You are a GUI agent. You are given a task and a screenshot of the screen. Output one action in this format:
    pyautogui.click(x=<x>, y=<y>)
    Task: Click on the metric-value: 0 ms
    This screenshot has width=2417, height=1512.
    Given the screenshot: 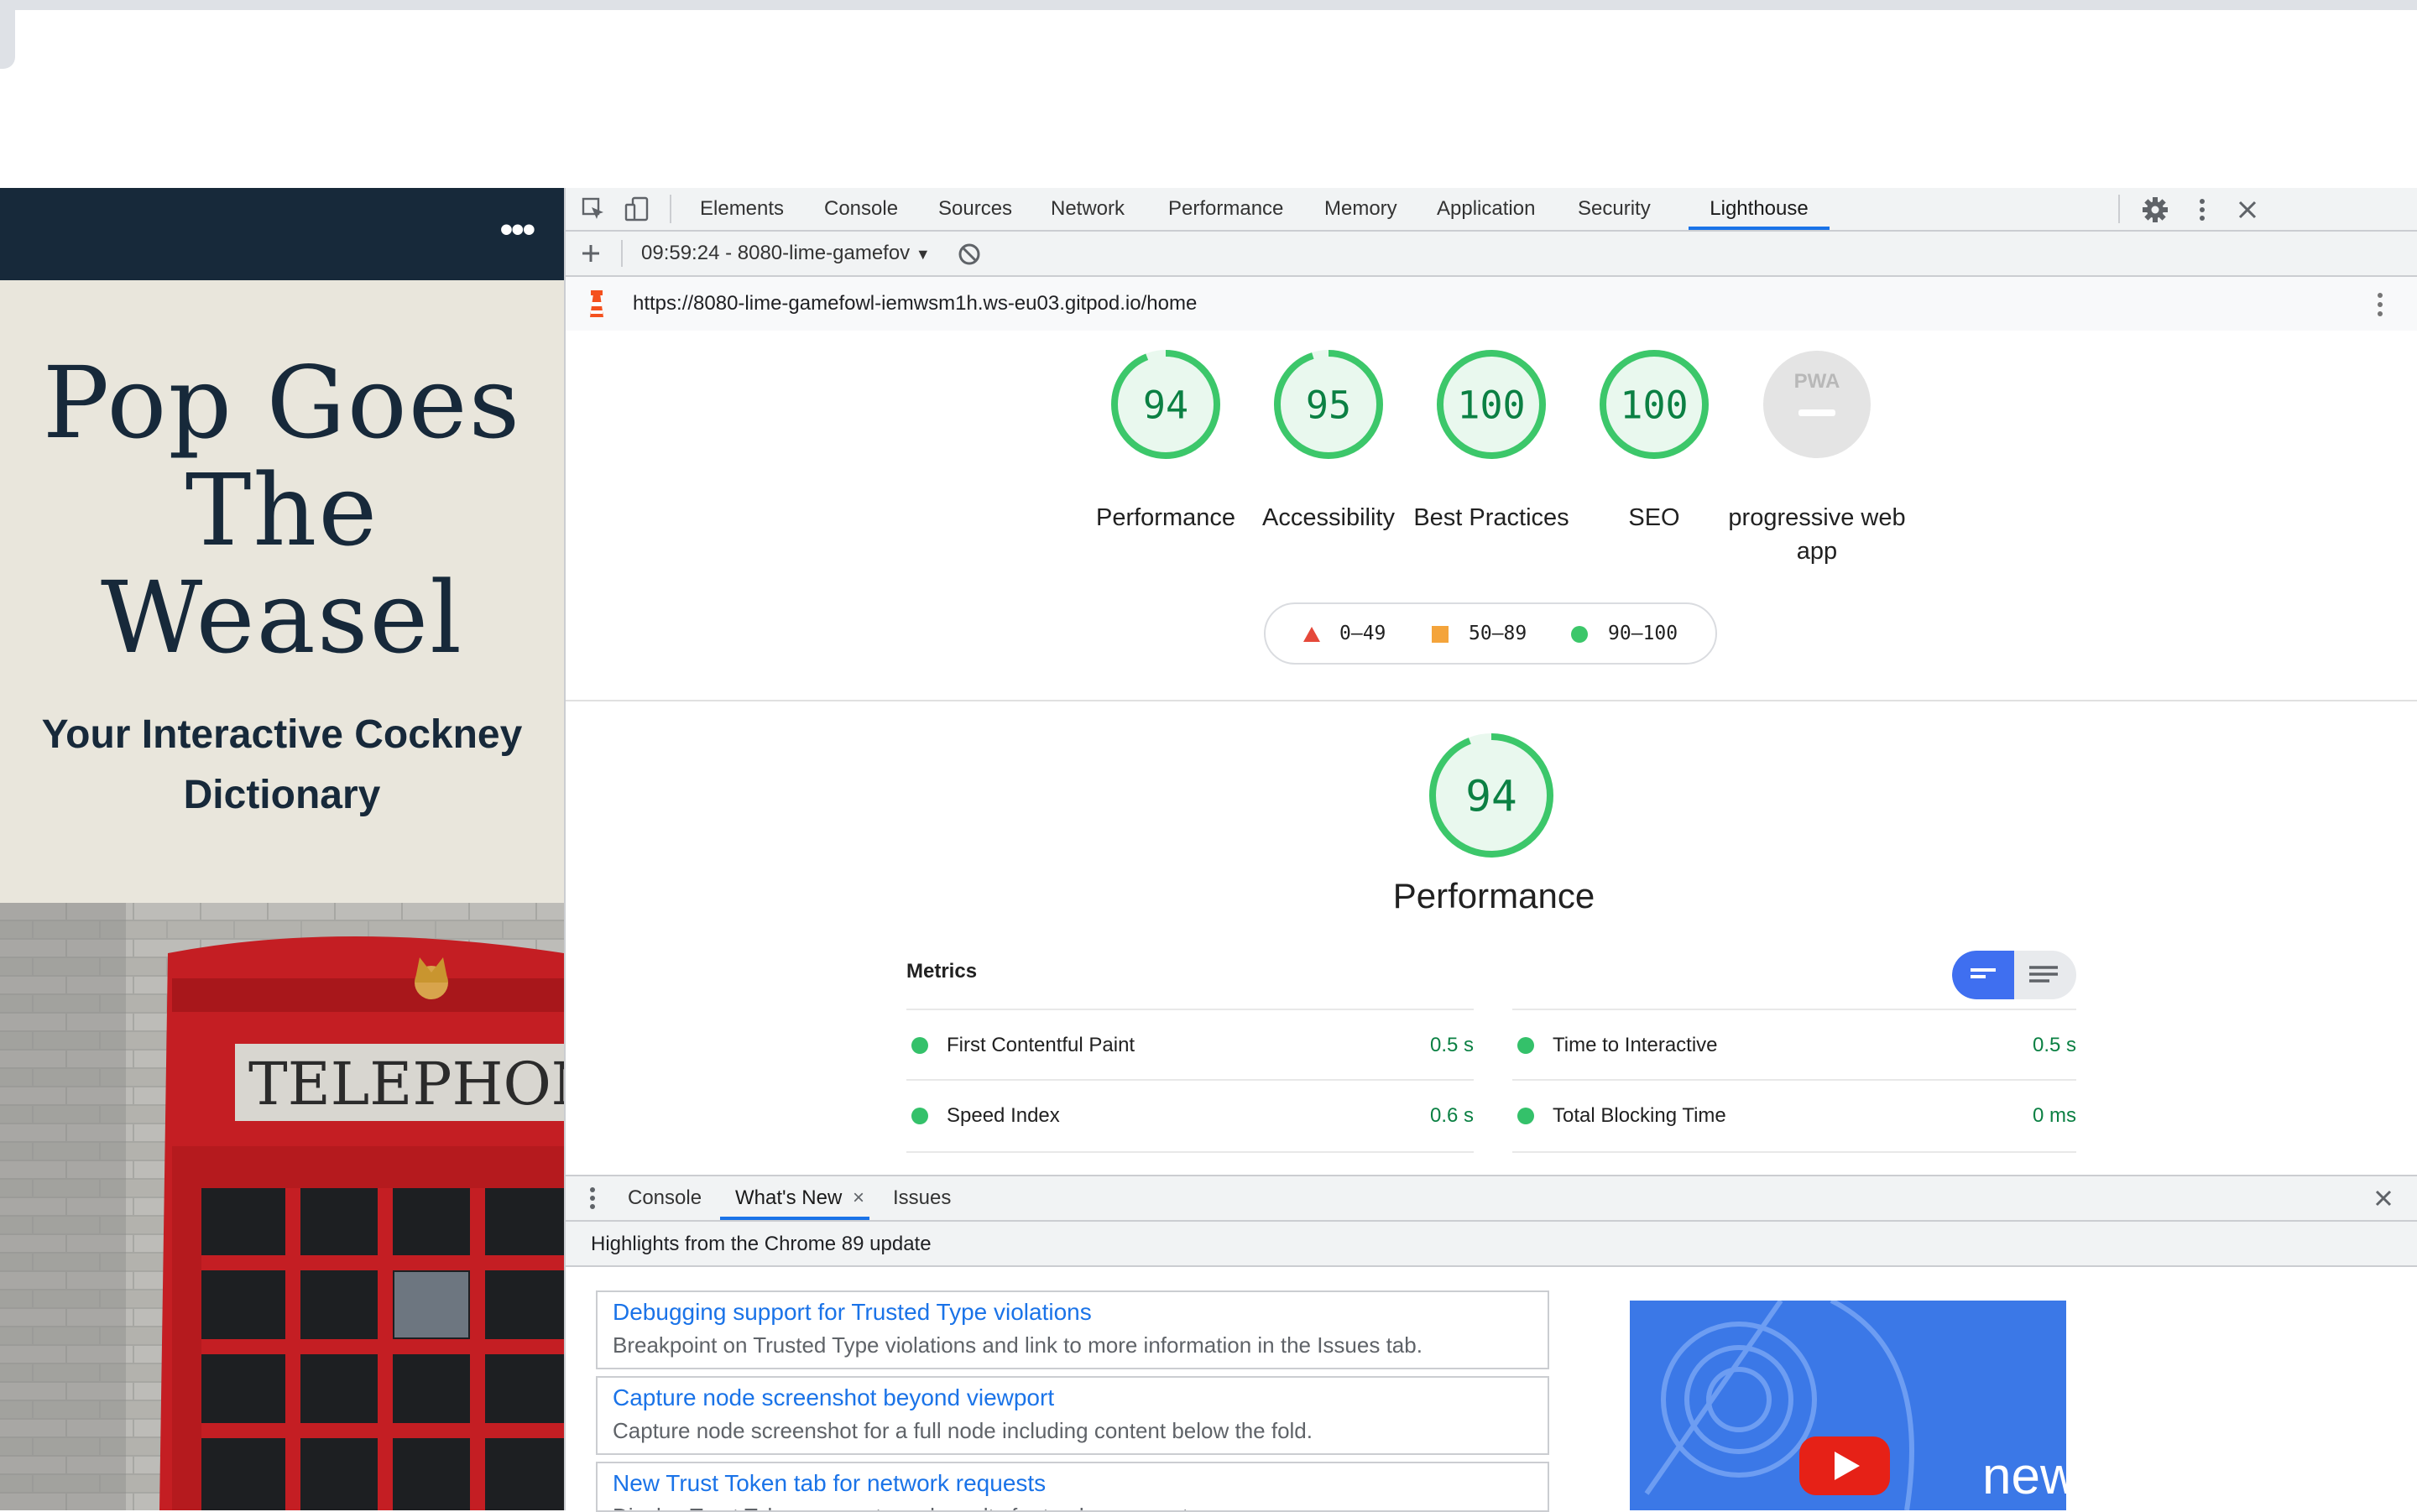 What is the action you would take?
    pyautogui.click(x=2054, y=1115)
    